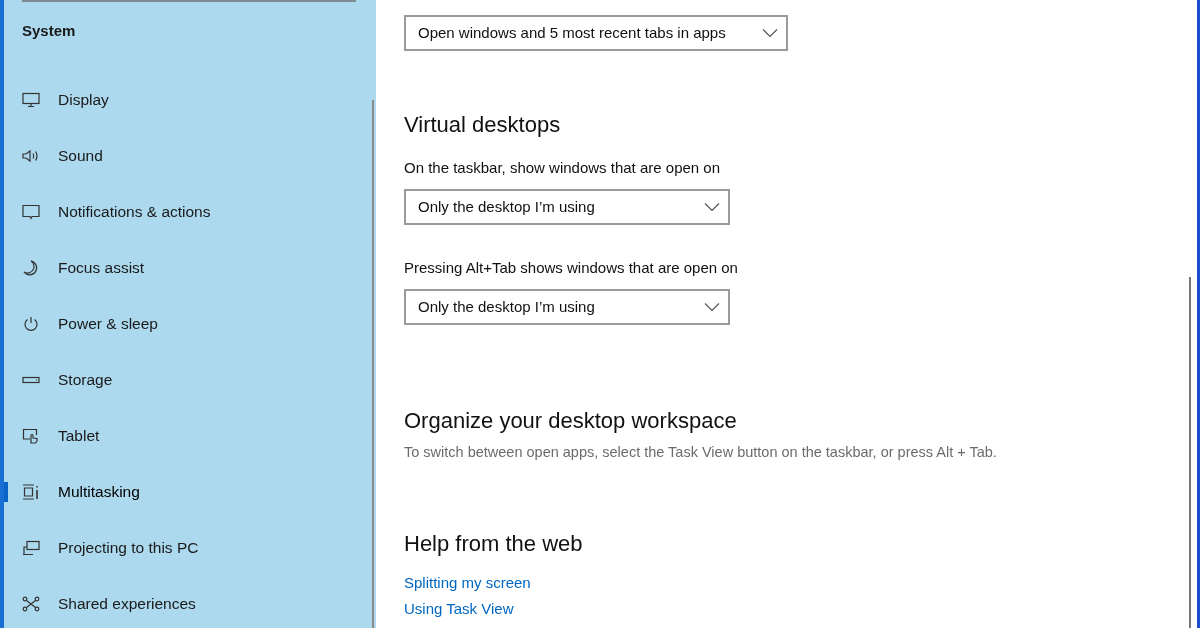 The image size is (1200, 628). What do you see at coordinates (571, 268) in the screenshot?
I see `setting-label: Pressing Alt+Tab shows windows that are open on` at bounding box center [571, 268].